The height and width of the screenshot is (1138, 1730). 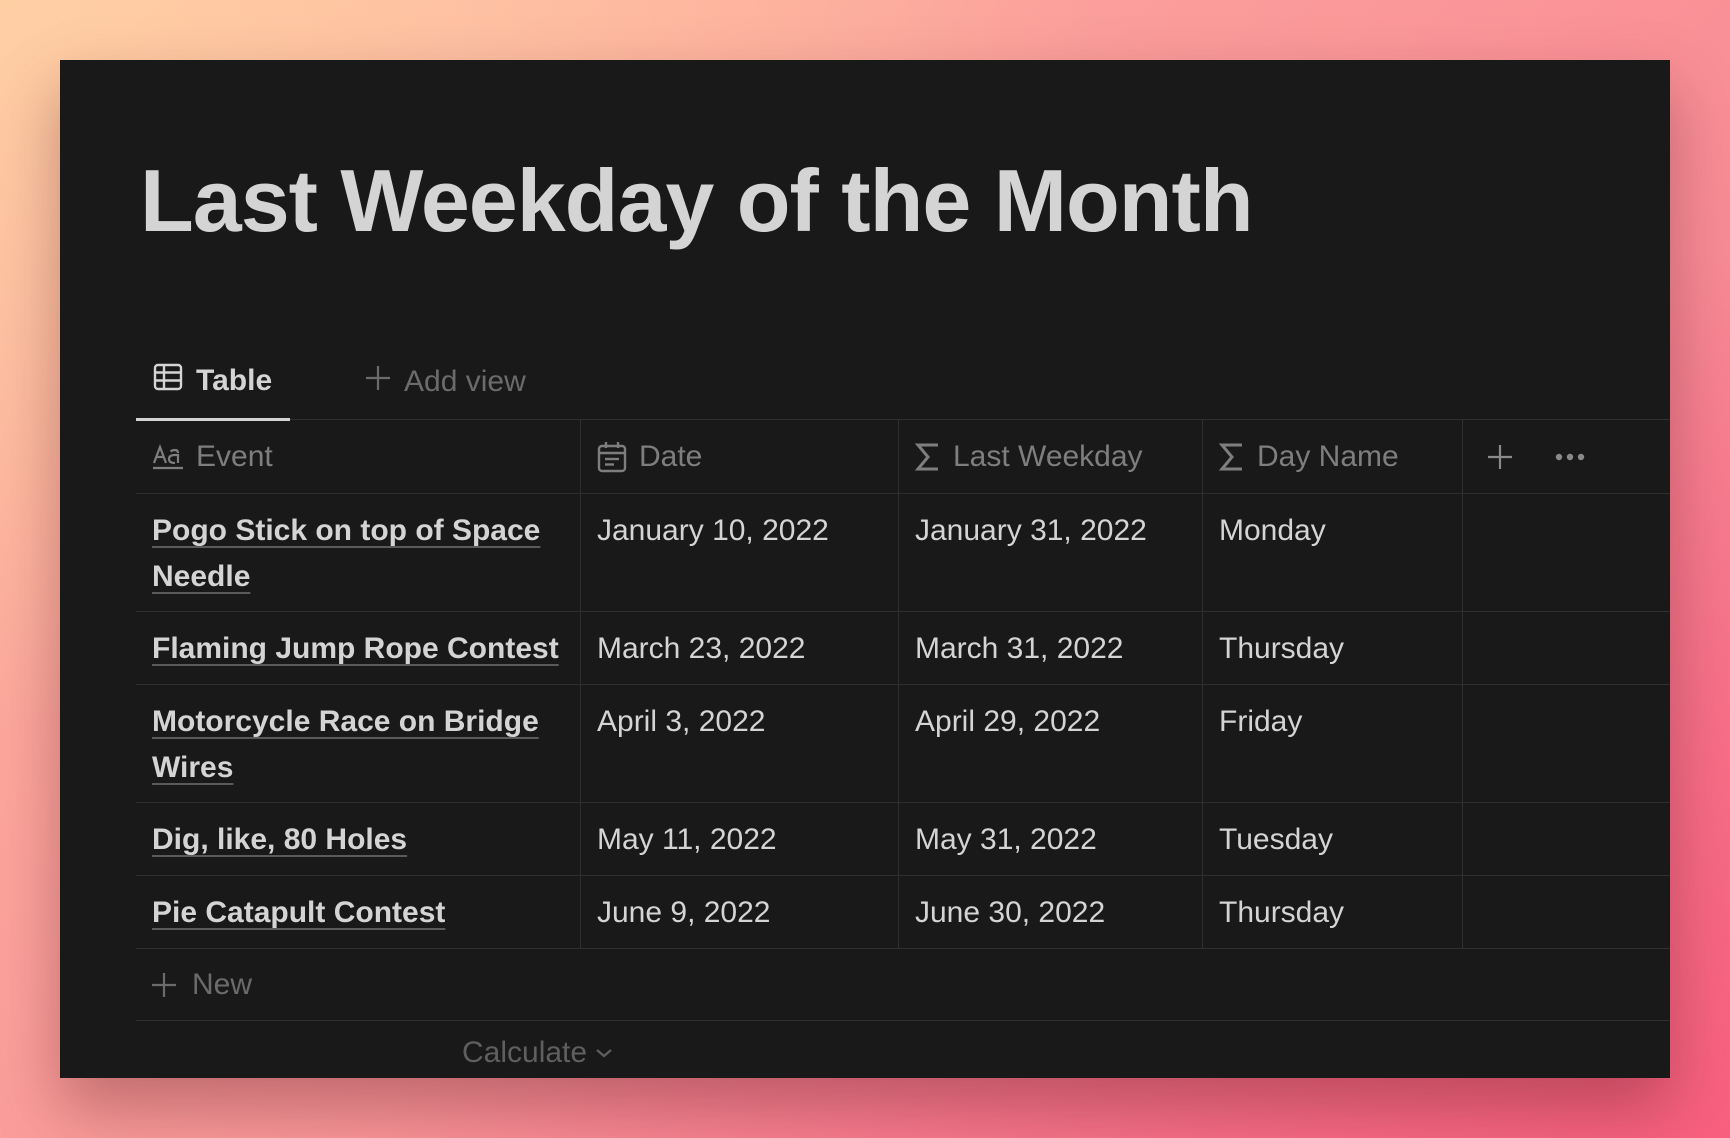 What do you see at coordinates (234, 456) in the screenshot?
I see `column-label: Event` at bounding box center [234, 456].